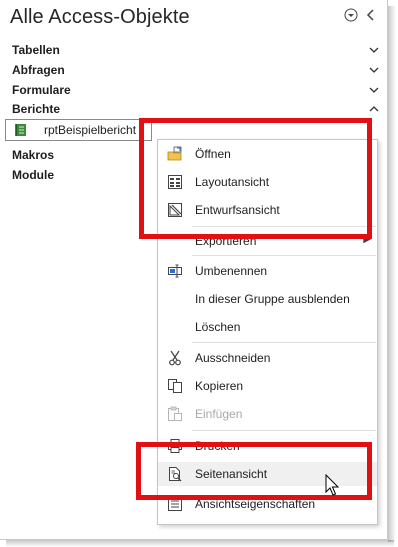 The image size is (398, 547). I want to click on report-item-rptbeispielbericht: rptBeispielbericht, so click(78, 130).